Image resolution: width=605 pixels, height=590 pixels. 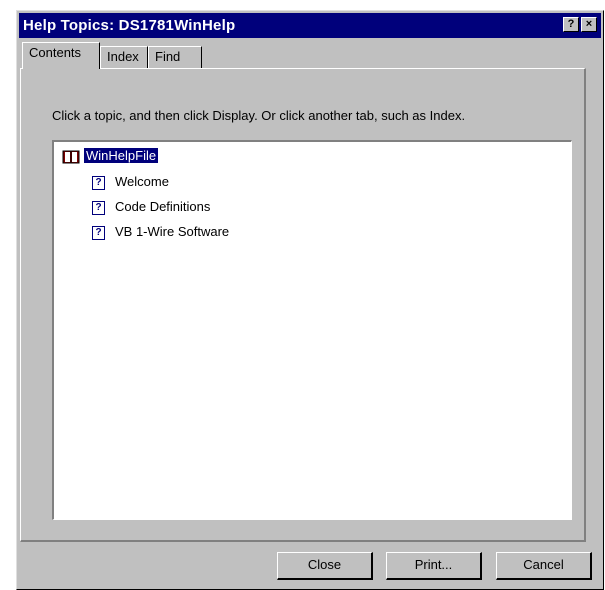 I want to click on tree-node-vb-software: ? VB 1-Wire Software, so click(x=160, y=232).